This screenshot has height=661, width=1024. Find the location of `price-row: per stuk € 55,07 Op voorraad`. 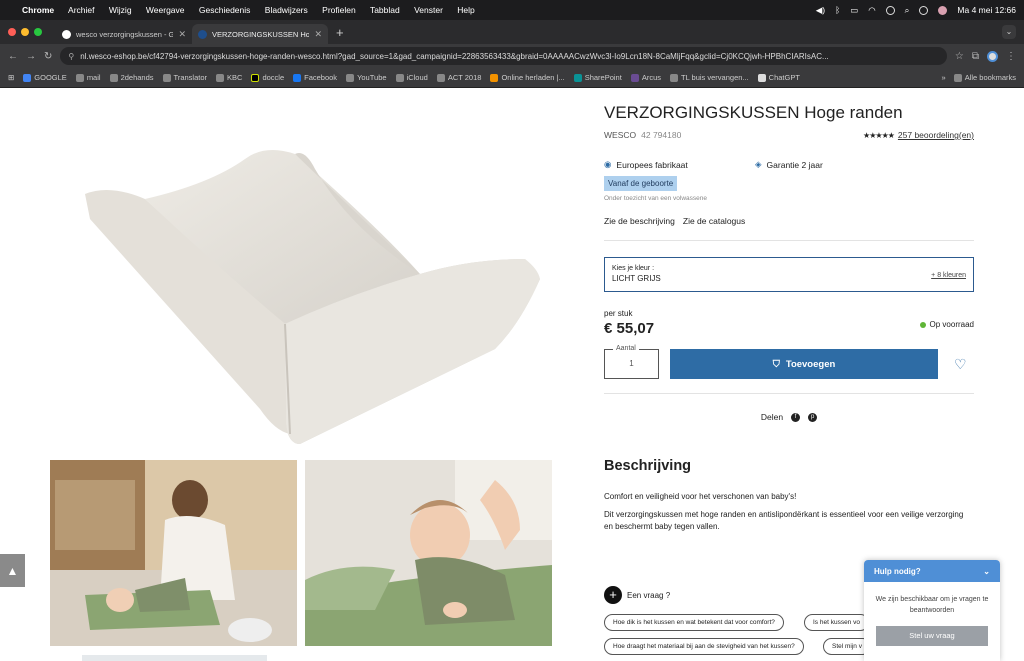

price-row: per stuk € 55,07 Op voorraad is located at coordinates (789, 323).